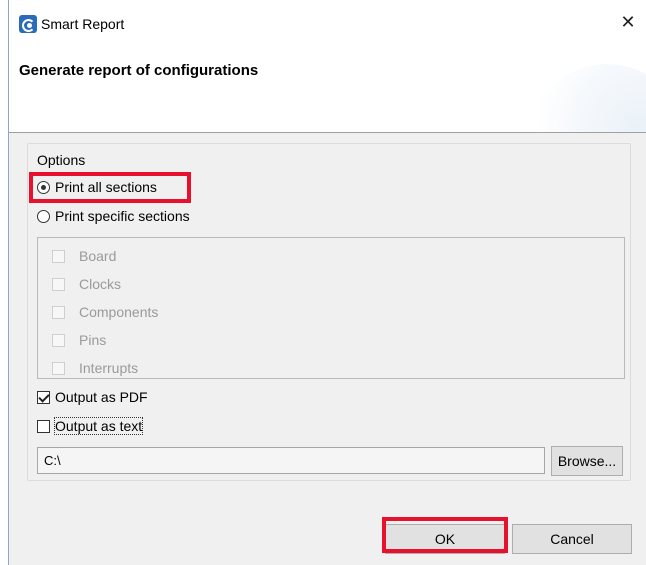 Image resolution: width=646 pixels, height=565 pixels. What do you see at coordinates (43, 397) in the screenshot?
I see `checkbox-checked-icon` at bounding box center [43, 397].